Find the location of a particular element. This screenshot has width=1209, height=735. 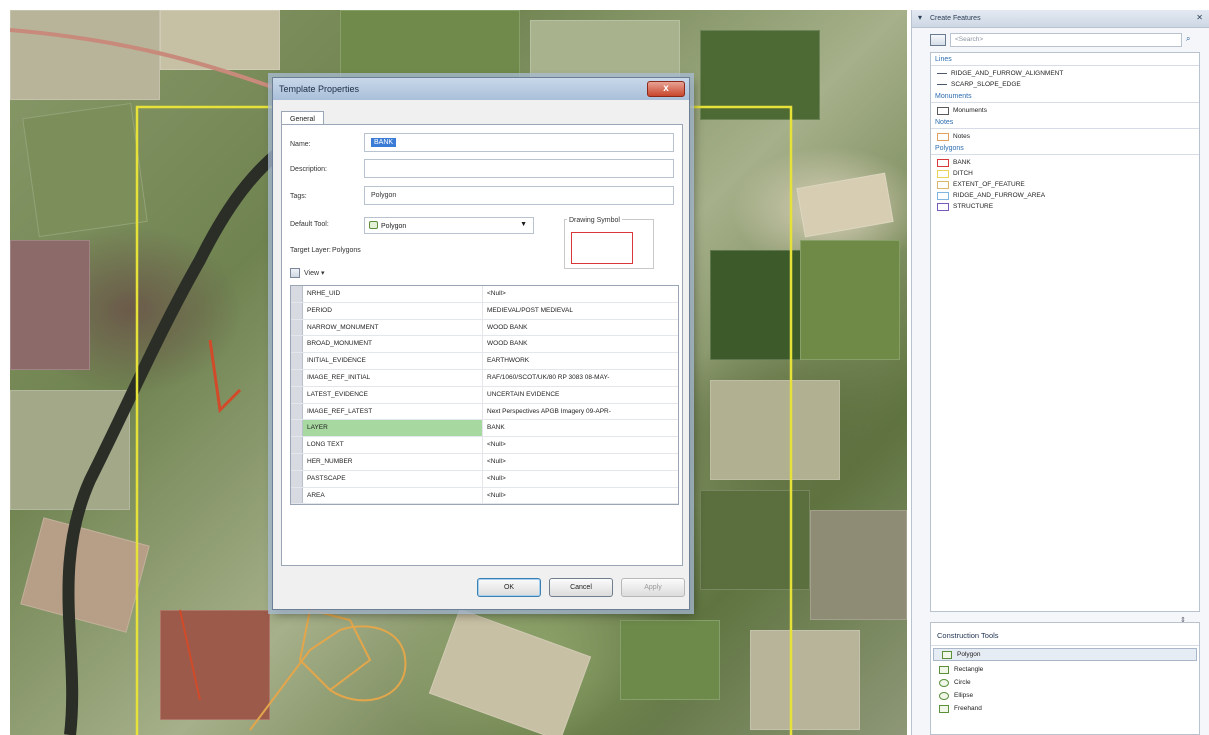

template-item: Notes is located at coordinates (1065, 136).